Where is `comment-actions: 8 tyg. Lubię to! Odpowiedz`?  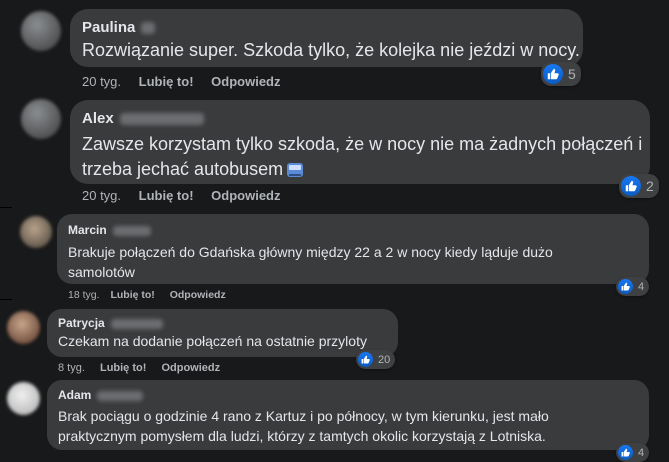 comment-actions: 8 tyg. Lubię to! Odpowiedz is located at coordinates (146, 368).